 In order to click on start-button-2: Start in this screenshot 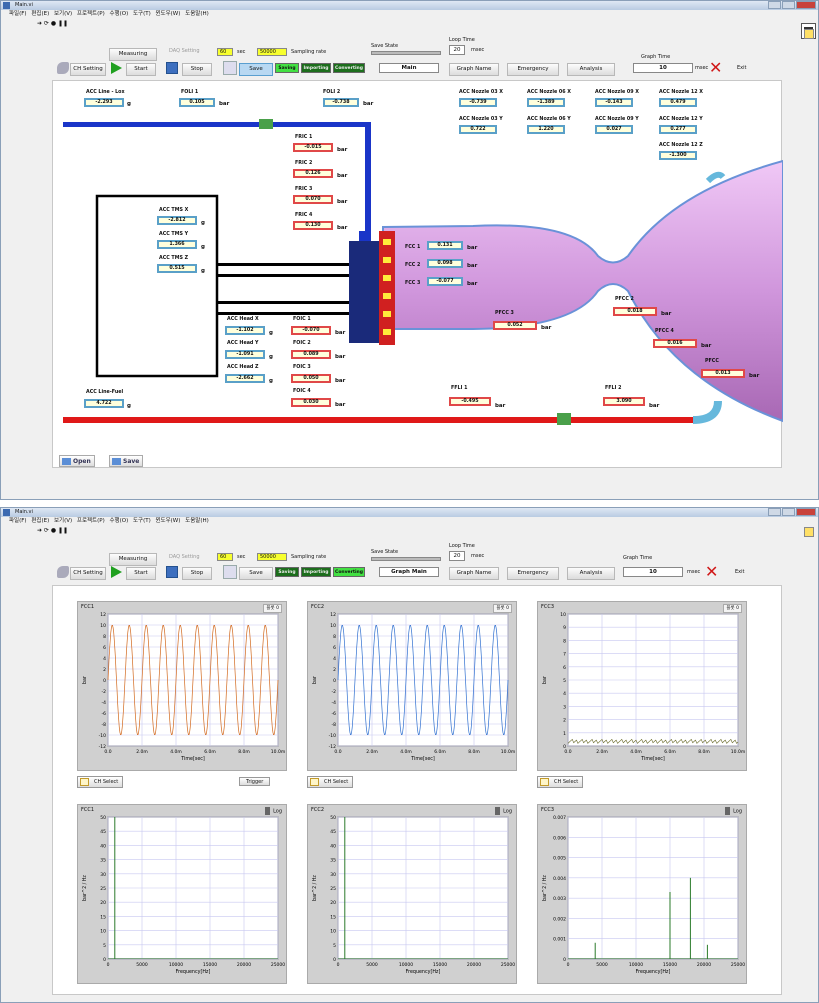, I will do `click(141, 573)`.